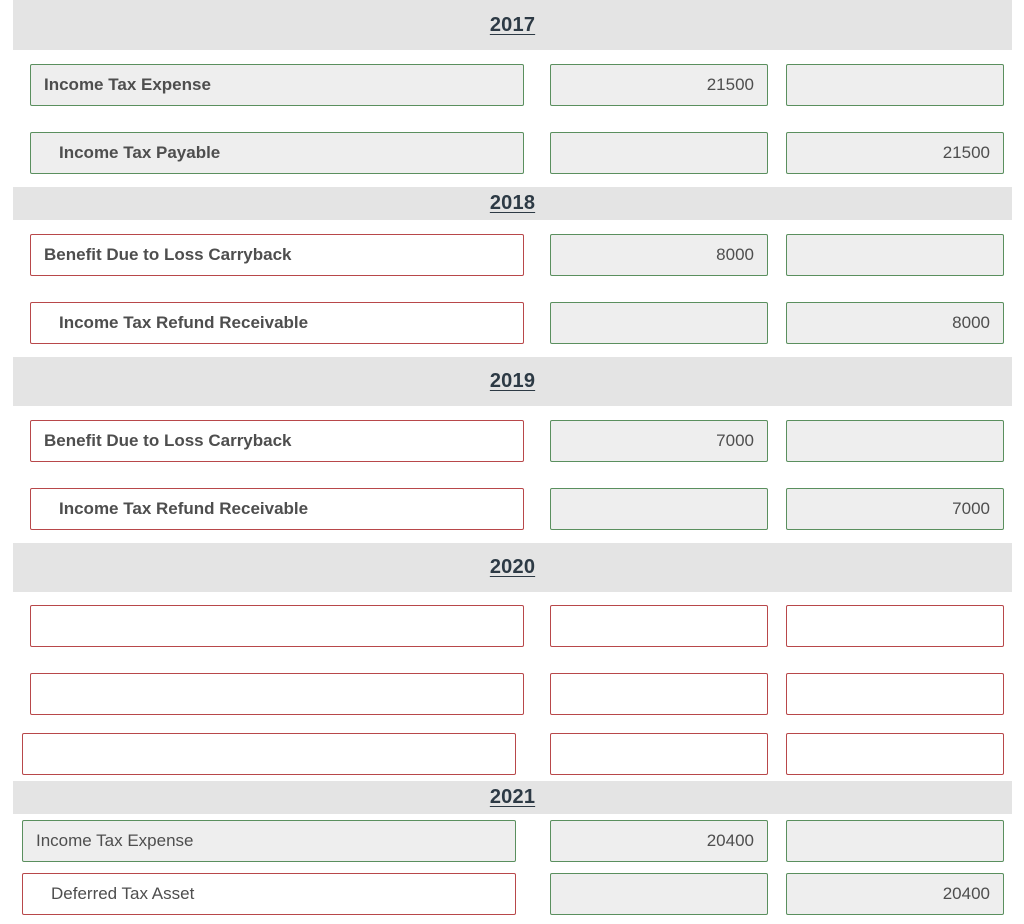  I want to click on credit-field: 7000, so click(895, 509).